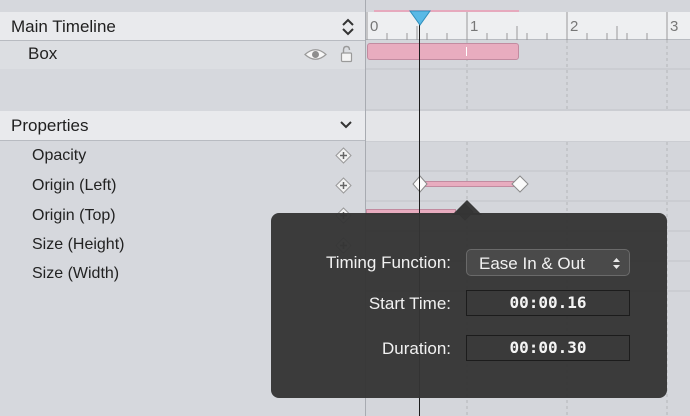 The image size is (690, 416). Describe the element at coordinates (315, 54) in the screenshot. I see `eye-icon` at that location.